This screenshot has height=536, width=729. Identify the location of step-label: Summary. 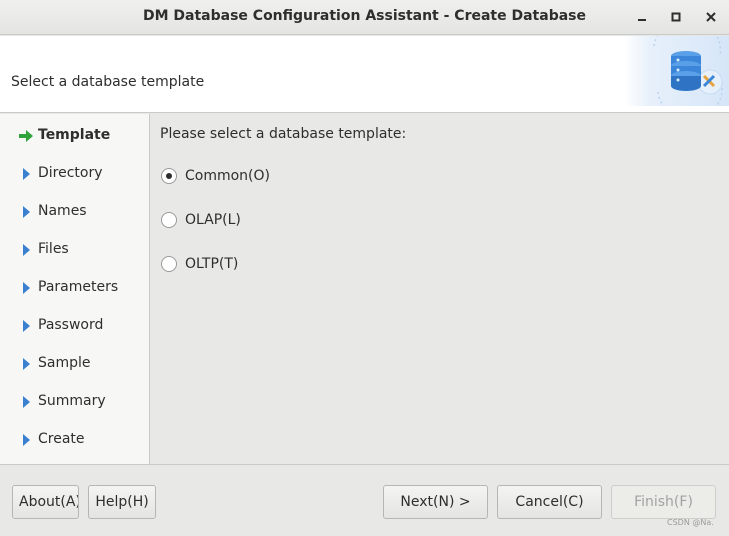
(72, 401).